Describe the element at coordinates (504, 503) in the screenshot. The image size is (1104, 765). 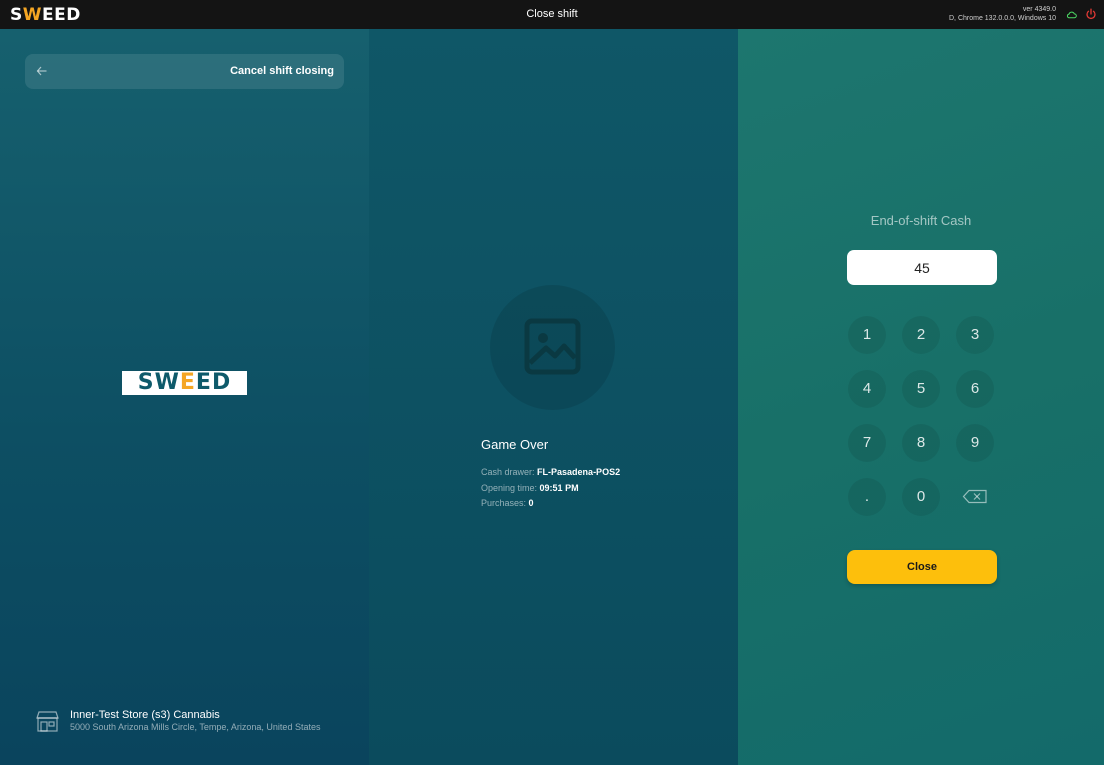
I see `purchases-label: Purchases:` at that location.